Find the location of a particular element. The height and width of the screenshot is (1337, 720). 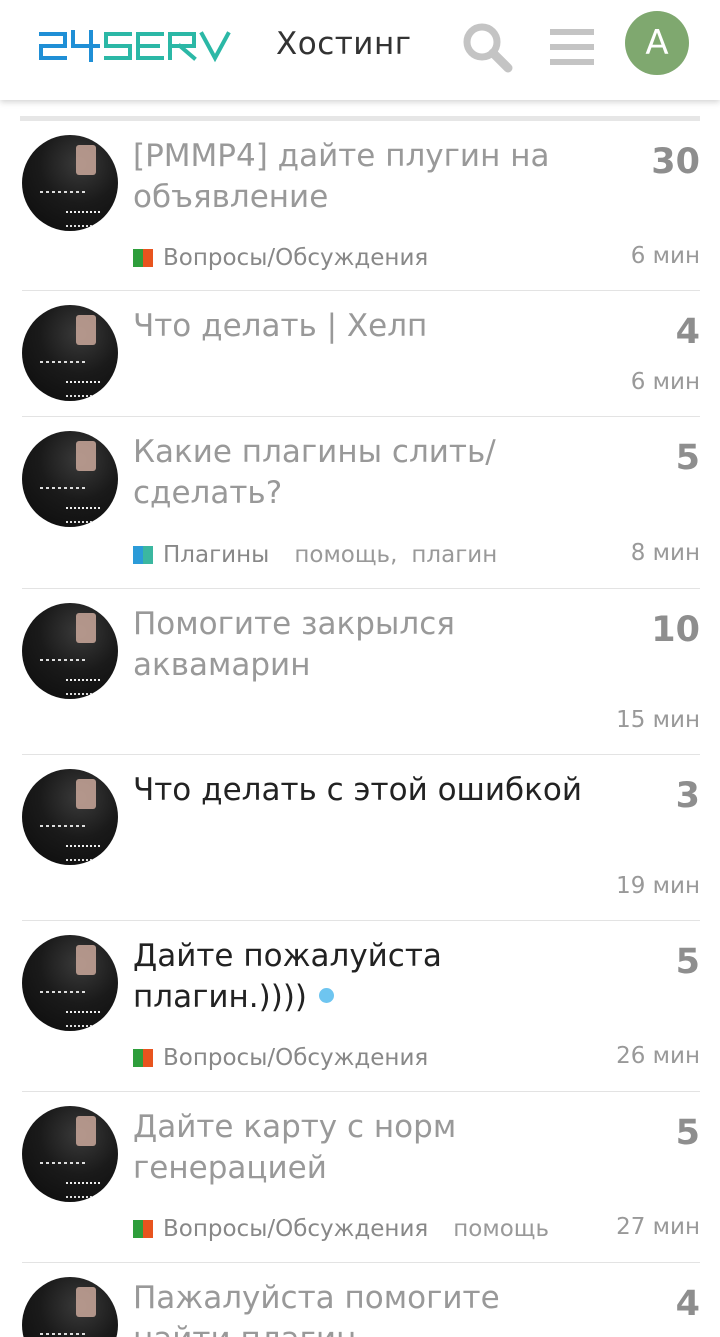

activity-time: 19 мин is located at coordinates (658, 886).